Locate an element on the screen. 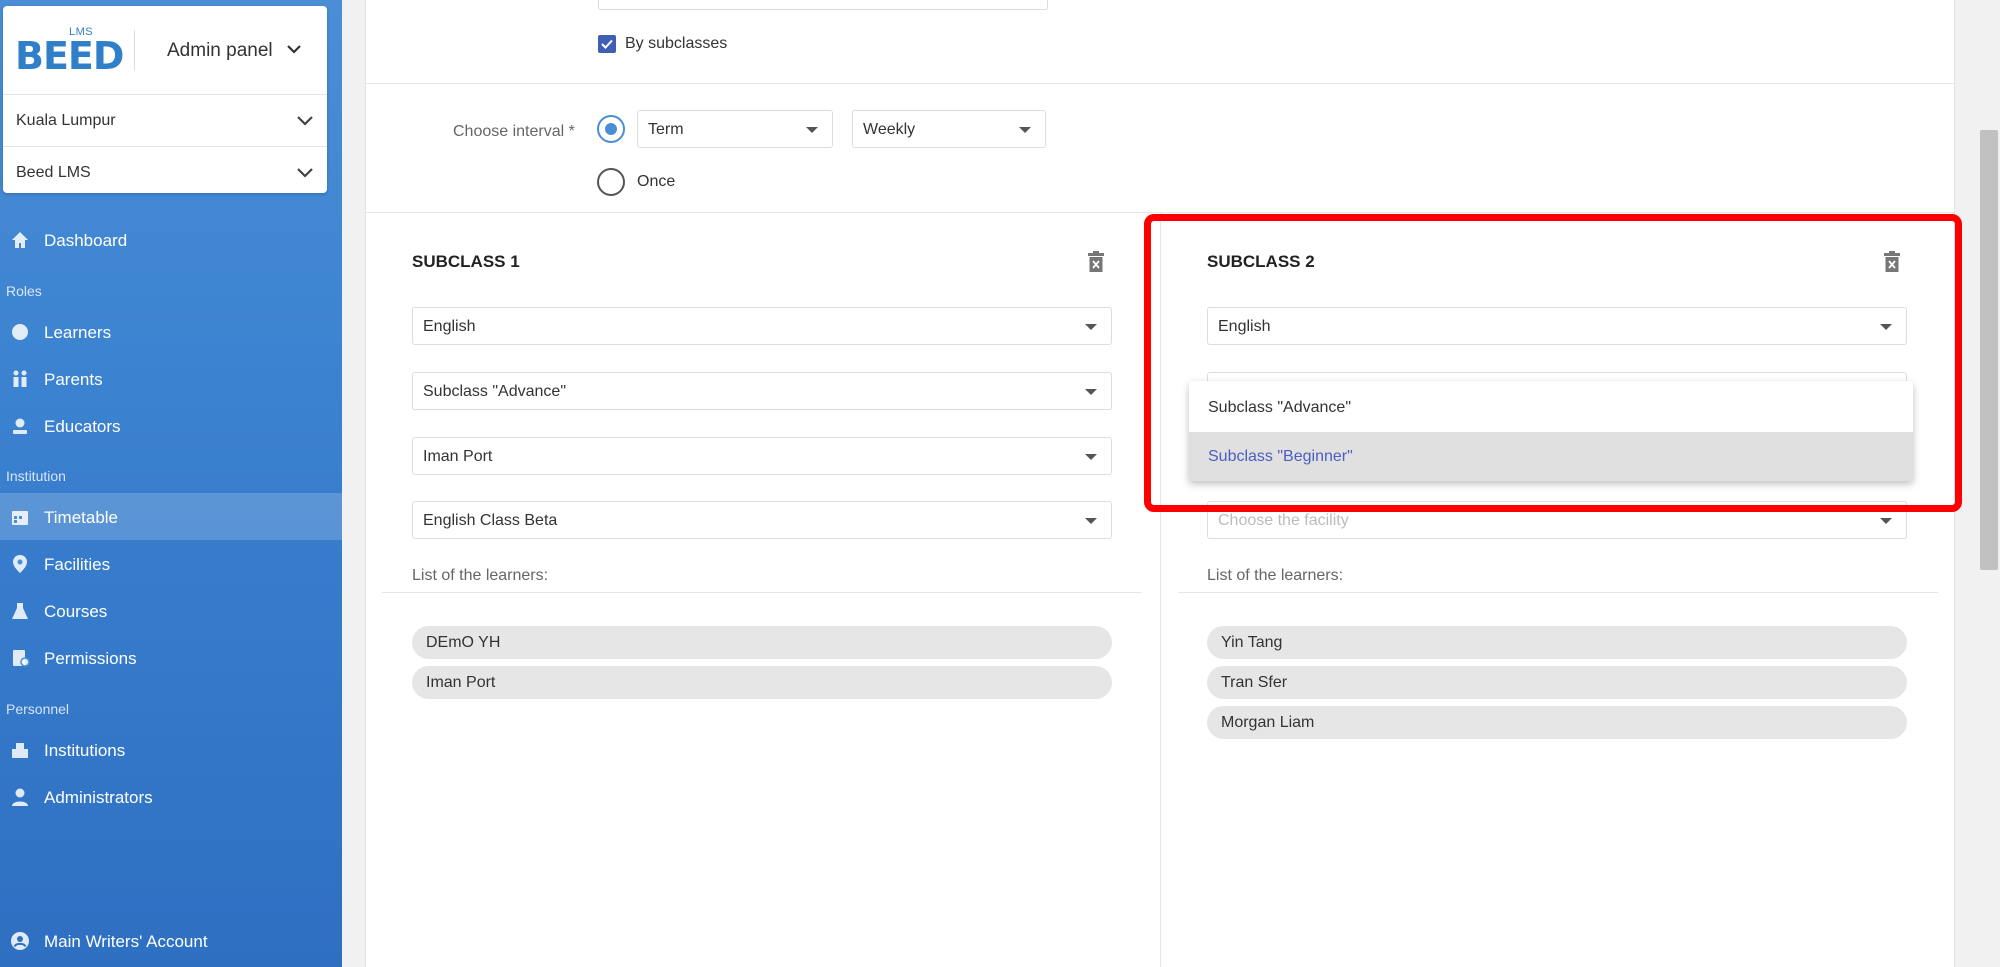 This screenshot has width=2000, height=967. nav-label: Timetable is located at coordinates (81, 517).